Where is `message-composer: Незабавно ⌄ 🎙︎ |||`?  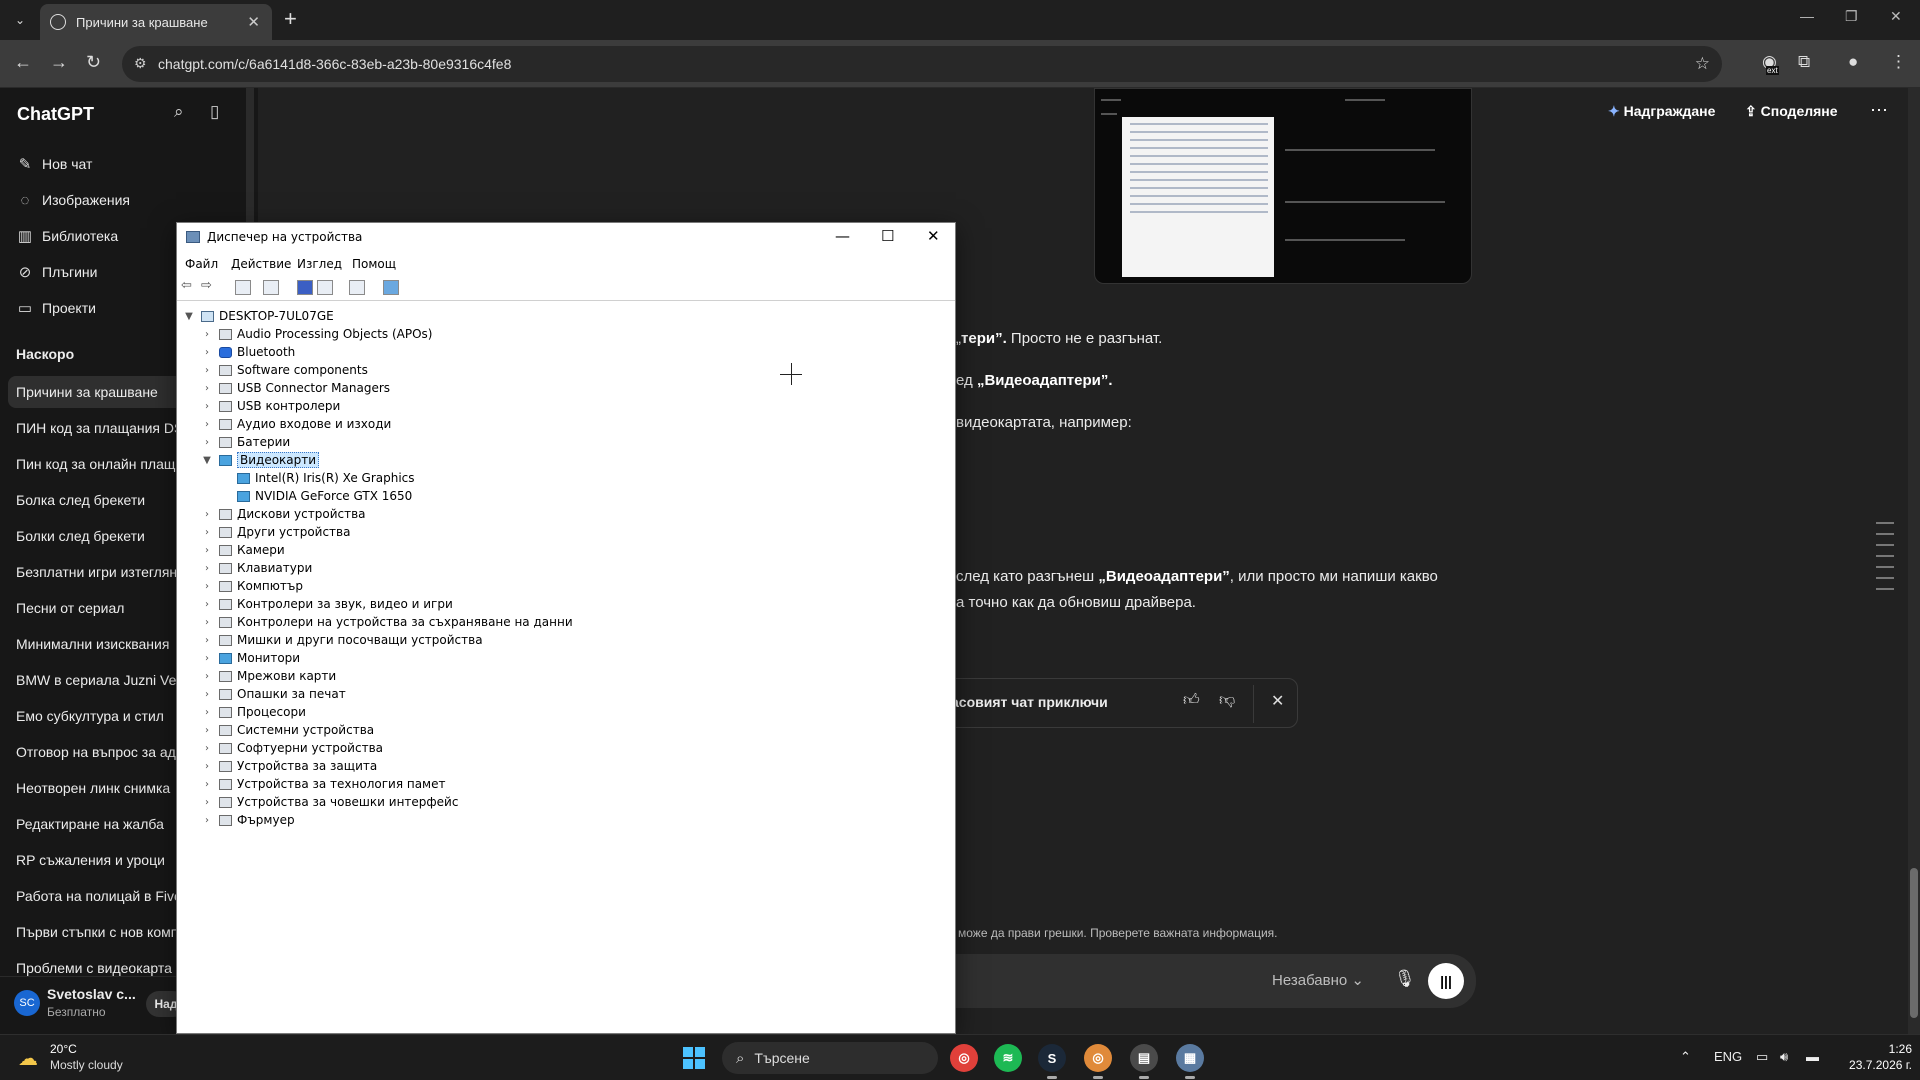
message-composer: Незабавно ⌄ 🎙︎ ||| is located at coordinates (1192, 981).